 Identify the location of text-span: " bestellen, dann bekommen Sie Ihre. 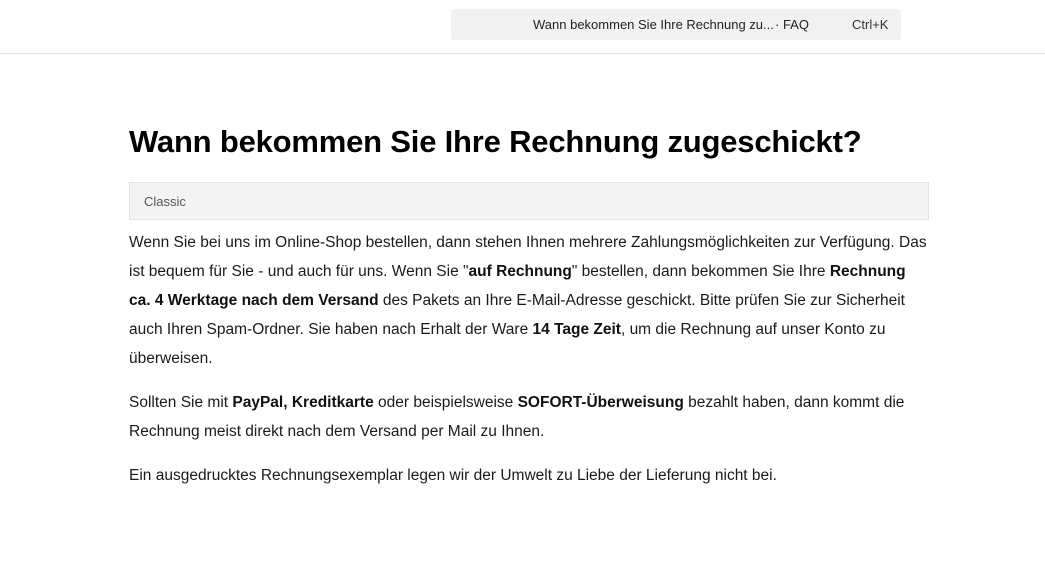
(700, 271).